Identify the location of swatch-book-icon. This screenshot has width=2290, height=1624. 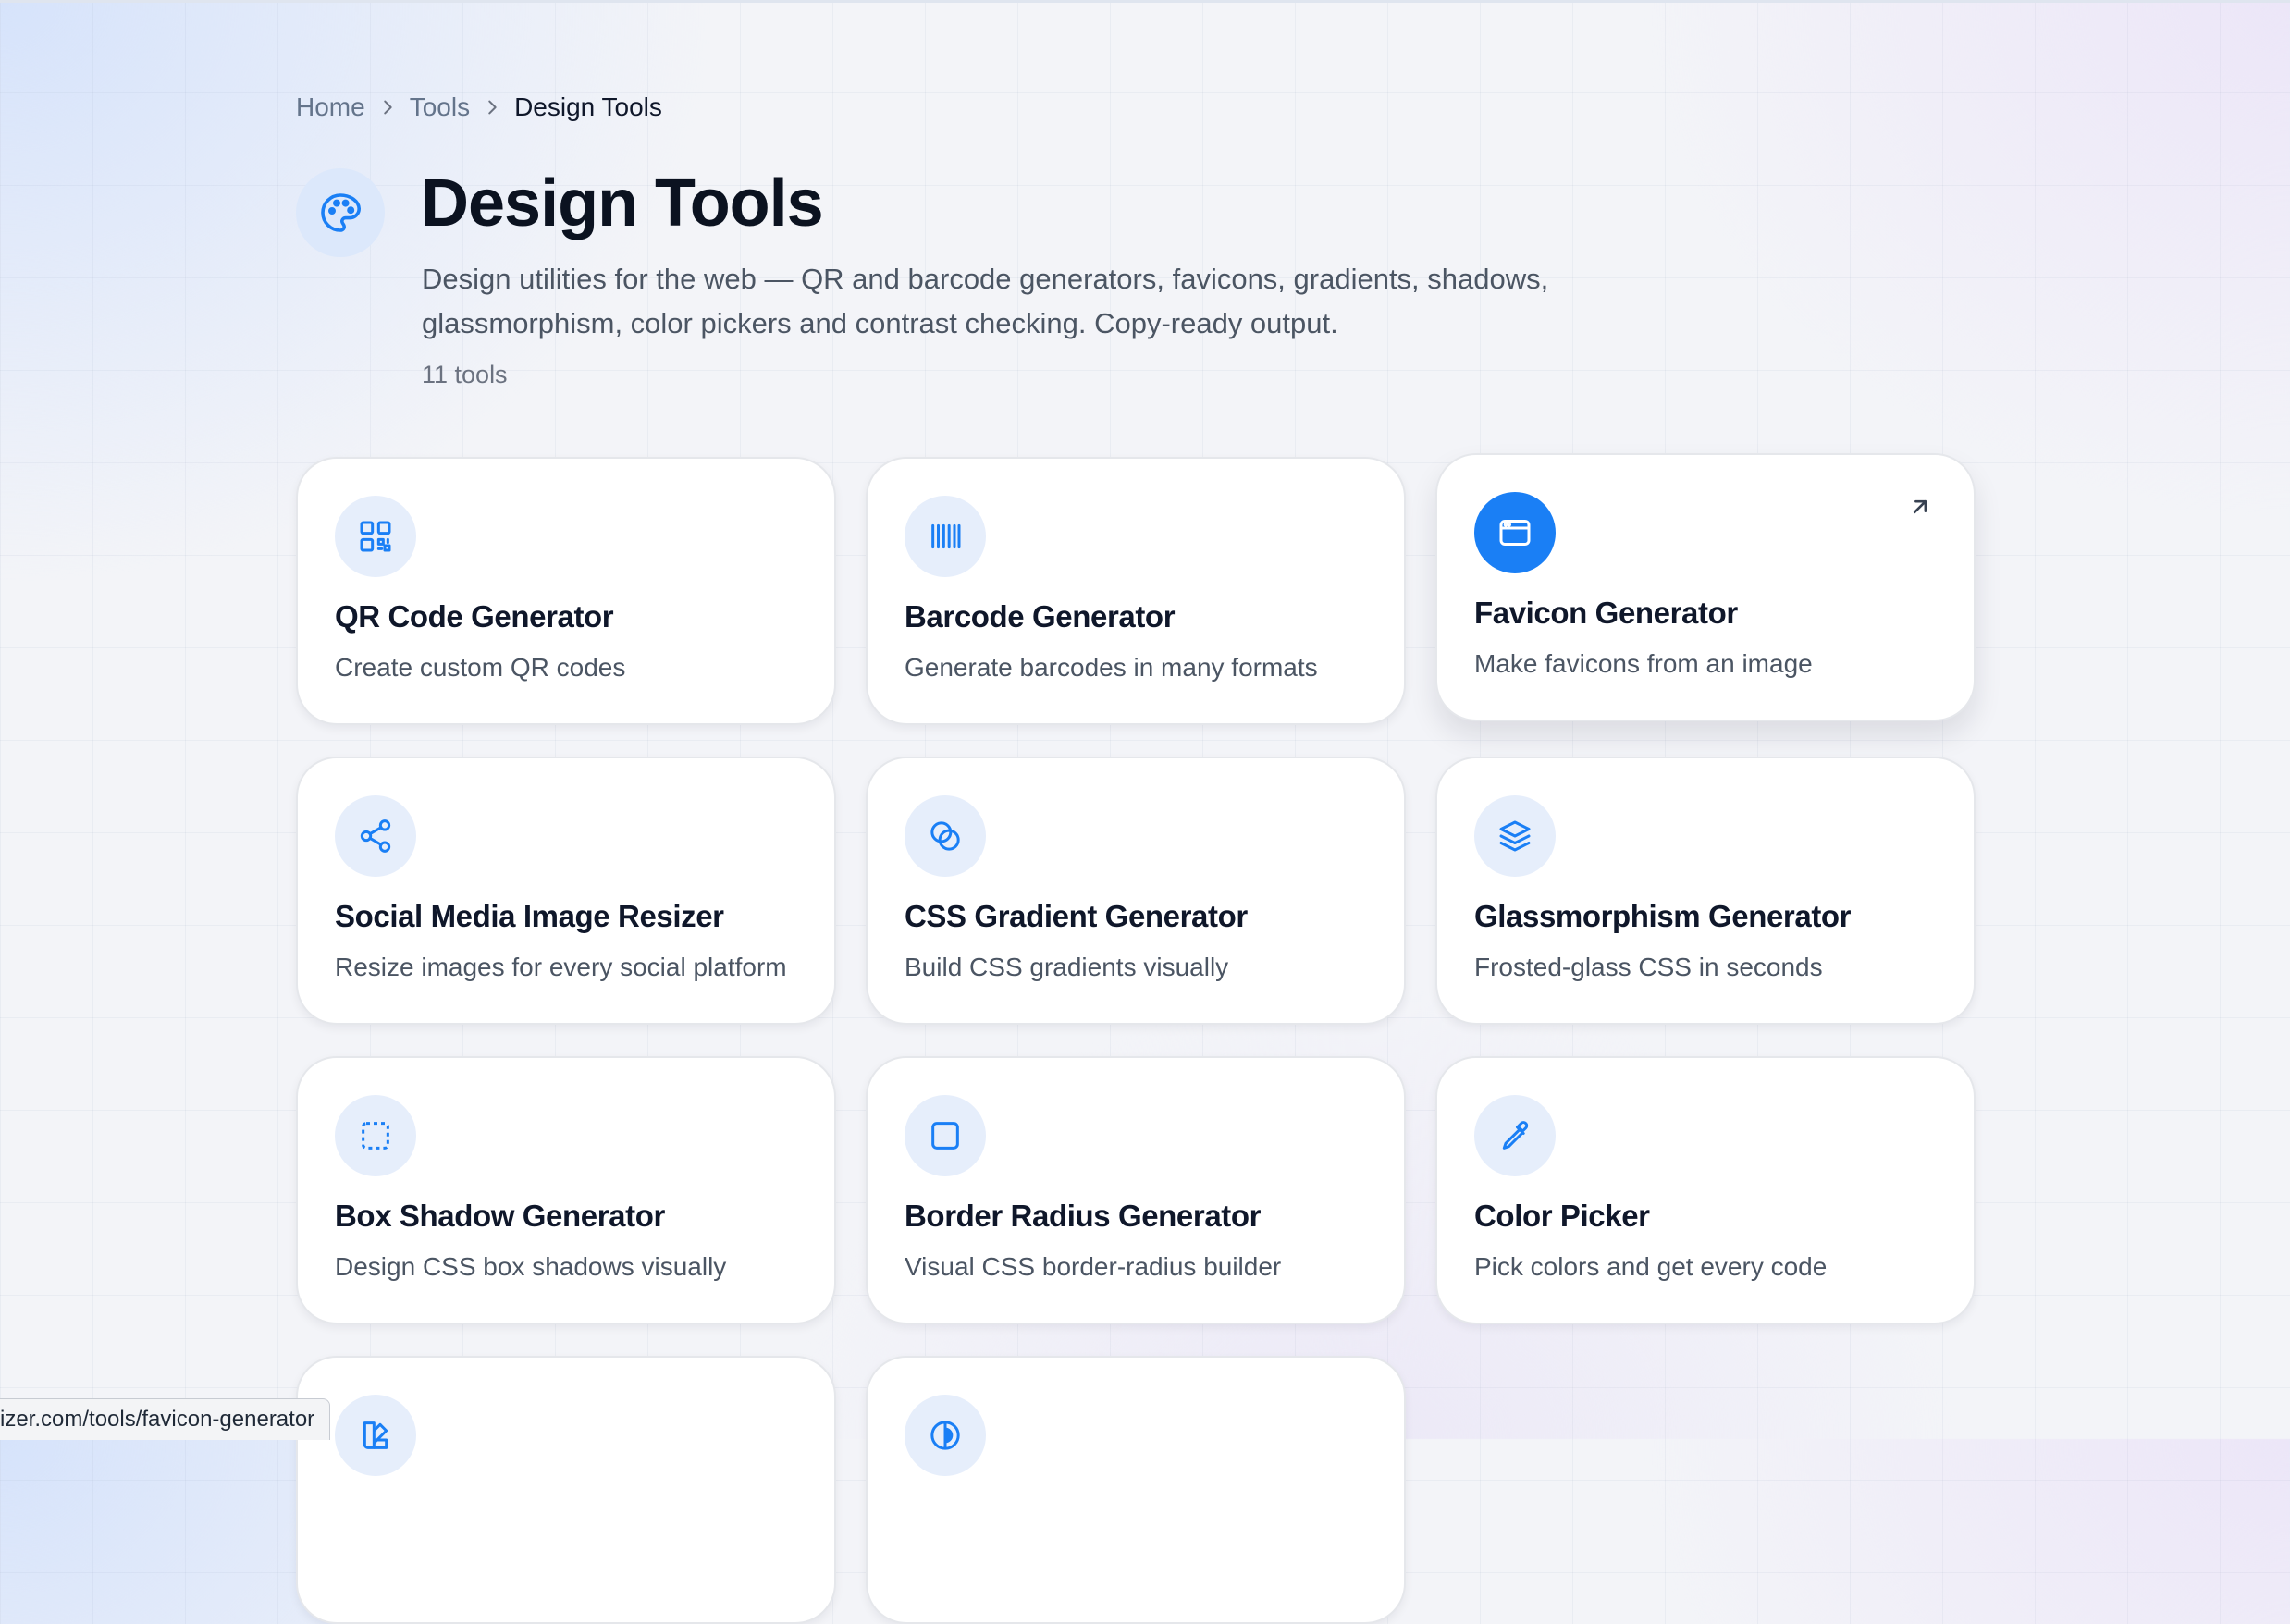
(375, 1435).